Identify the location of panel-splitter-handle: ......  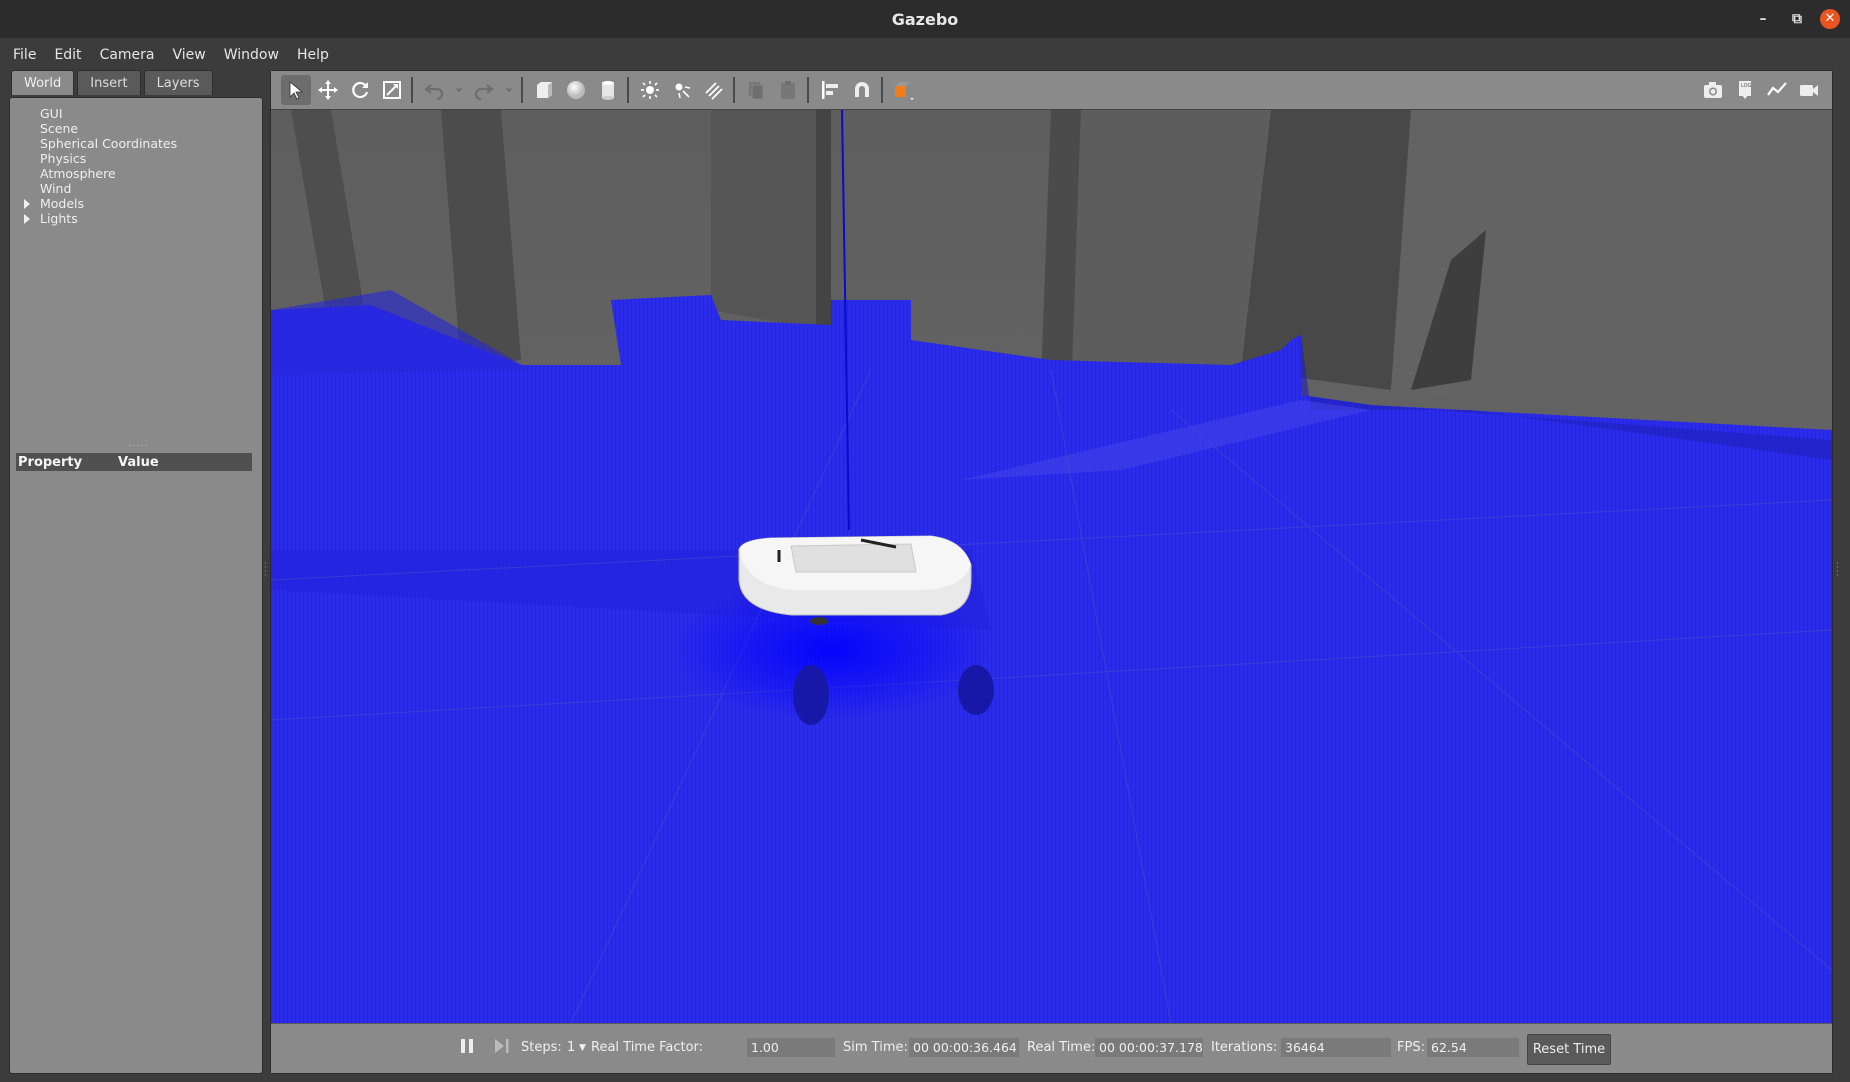
(138, 443).